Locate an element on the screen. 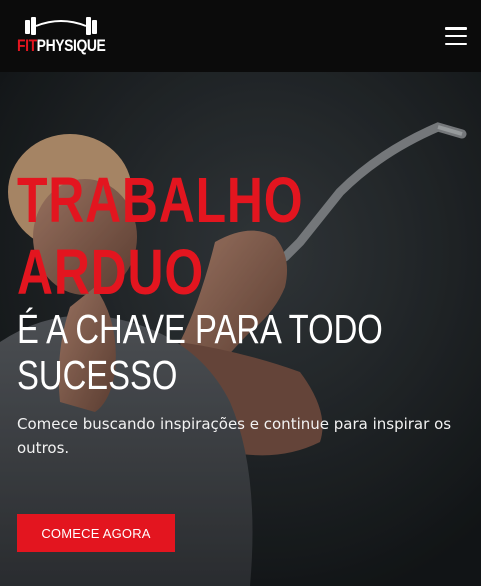 The height and width of the screenshot is (586, 481). fitphysique-logo: FITPHYSIQUE is located at coordinates (63, 36).